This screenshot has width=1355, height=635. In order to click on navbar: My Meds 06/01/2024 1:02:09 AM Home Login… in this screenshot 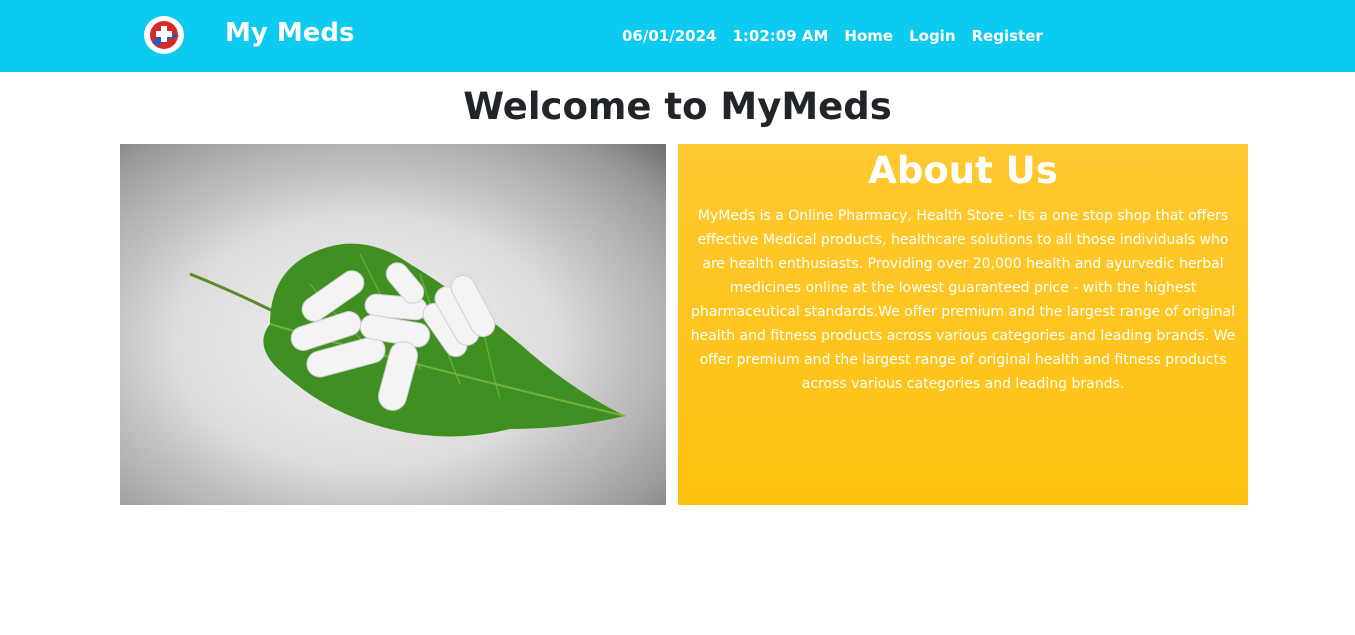, I will do `click(677, 36)`.